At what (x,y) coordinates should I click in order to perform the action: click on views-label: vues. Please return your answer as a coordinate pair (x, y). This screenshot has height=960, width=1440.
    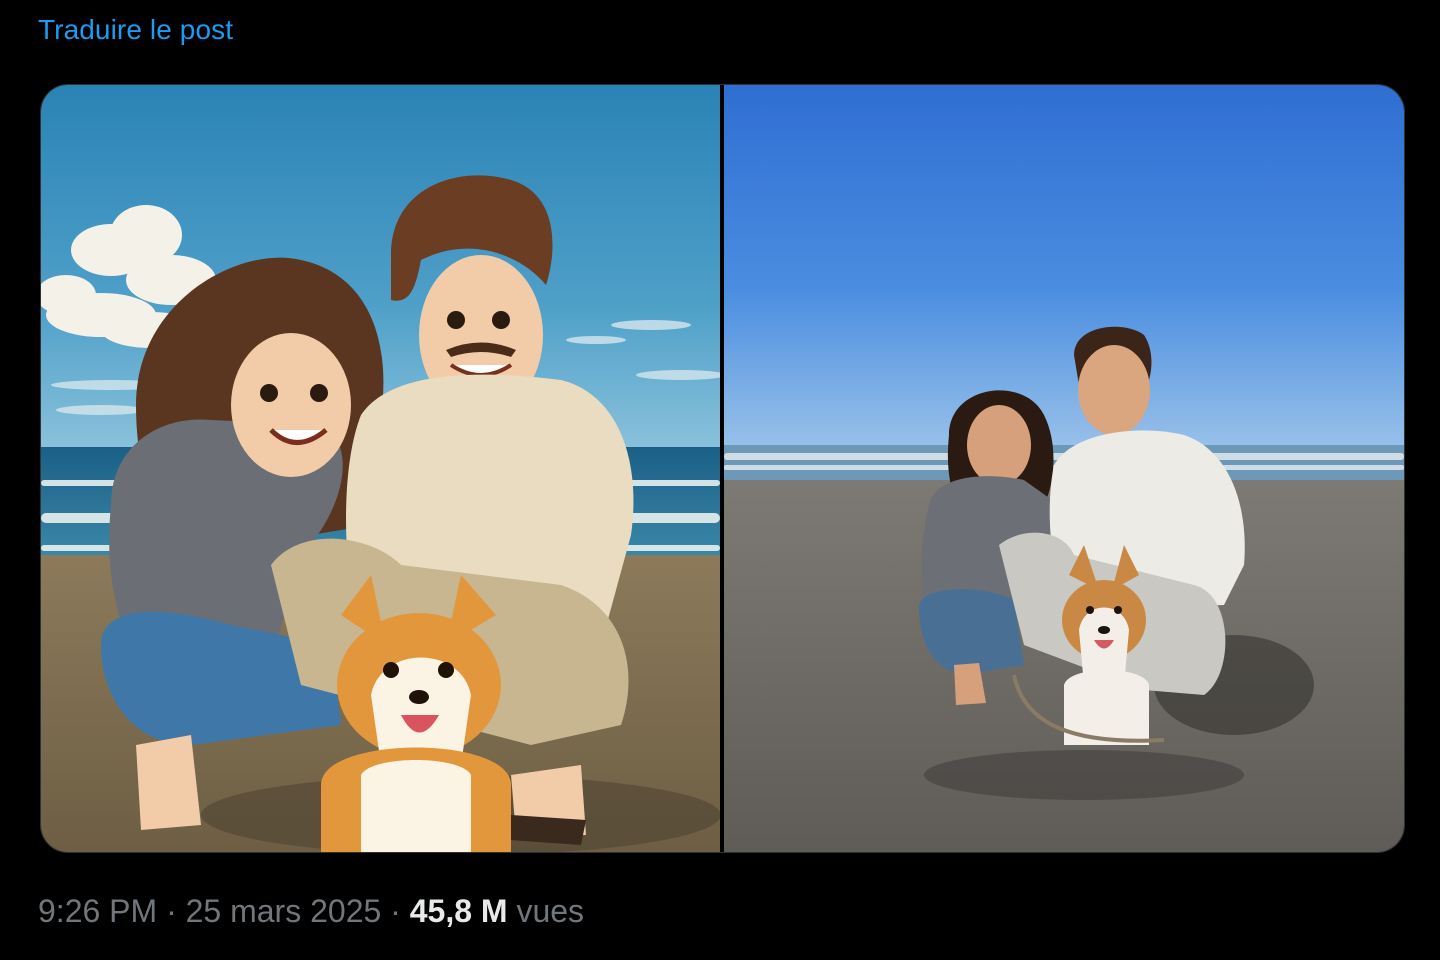
    Looking at the image, I should click on (550, 911).